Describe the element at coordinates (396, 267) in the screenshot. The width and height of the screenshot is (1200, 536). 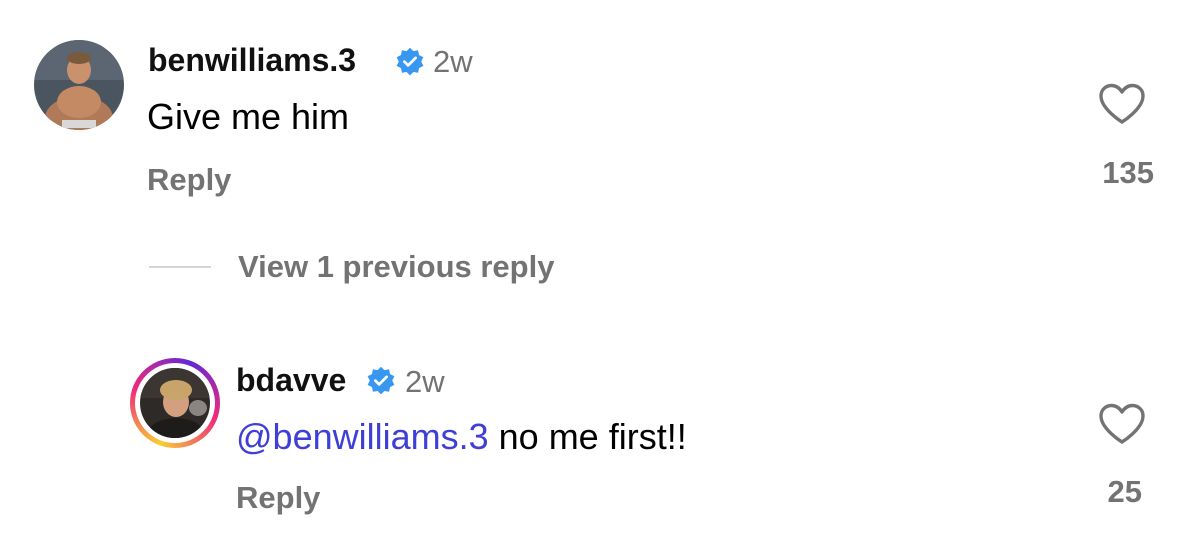
I see `view-previous-replies-button: View 1 previous reply` at that location.